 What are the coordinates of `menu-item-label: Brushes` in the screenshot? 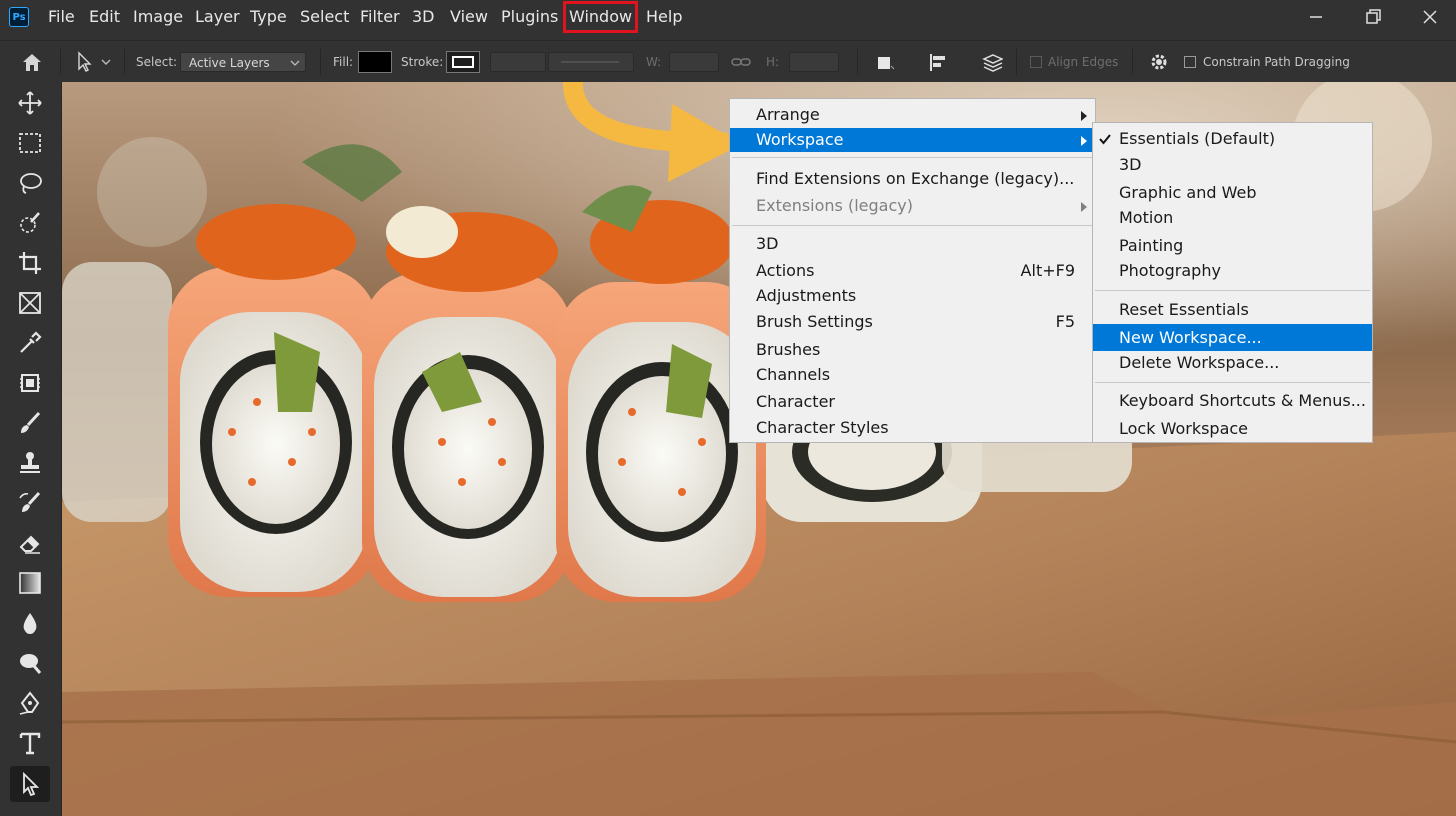 It's located at (788, 349).